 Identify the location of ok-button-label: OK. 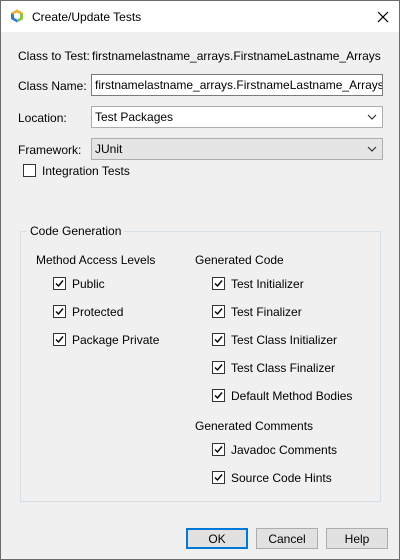
(217, 538).